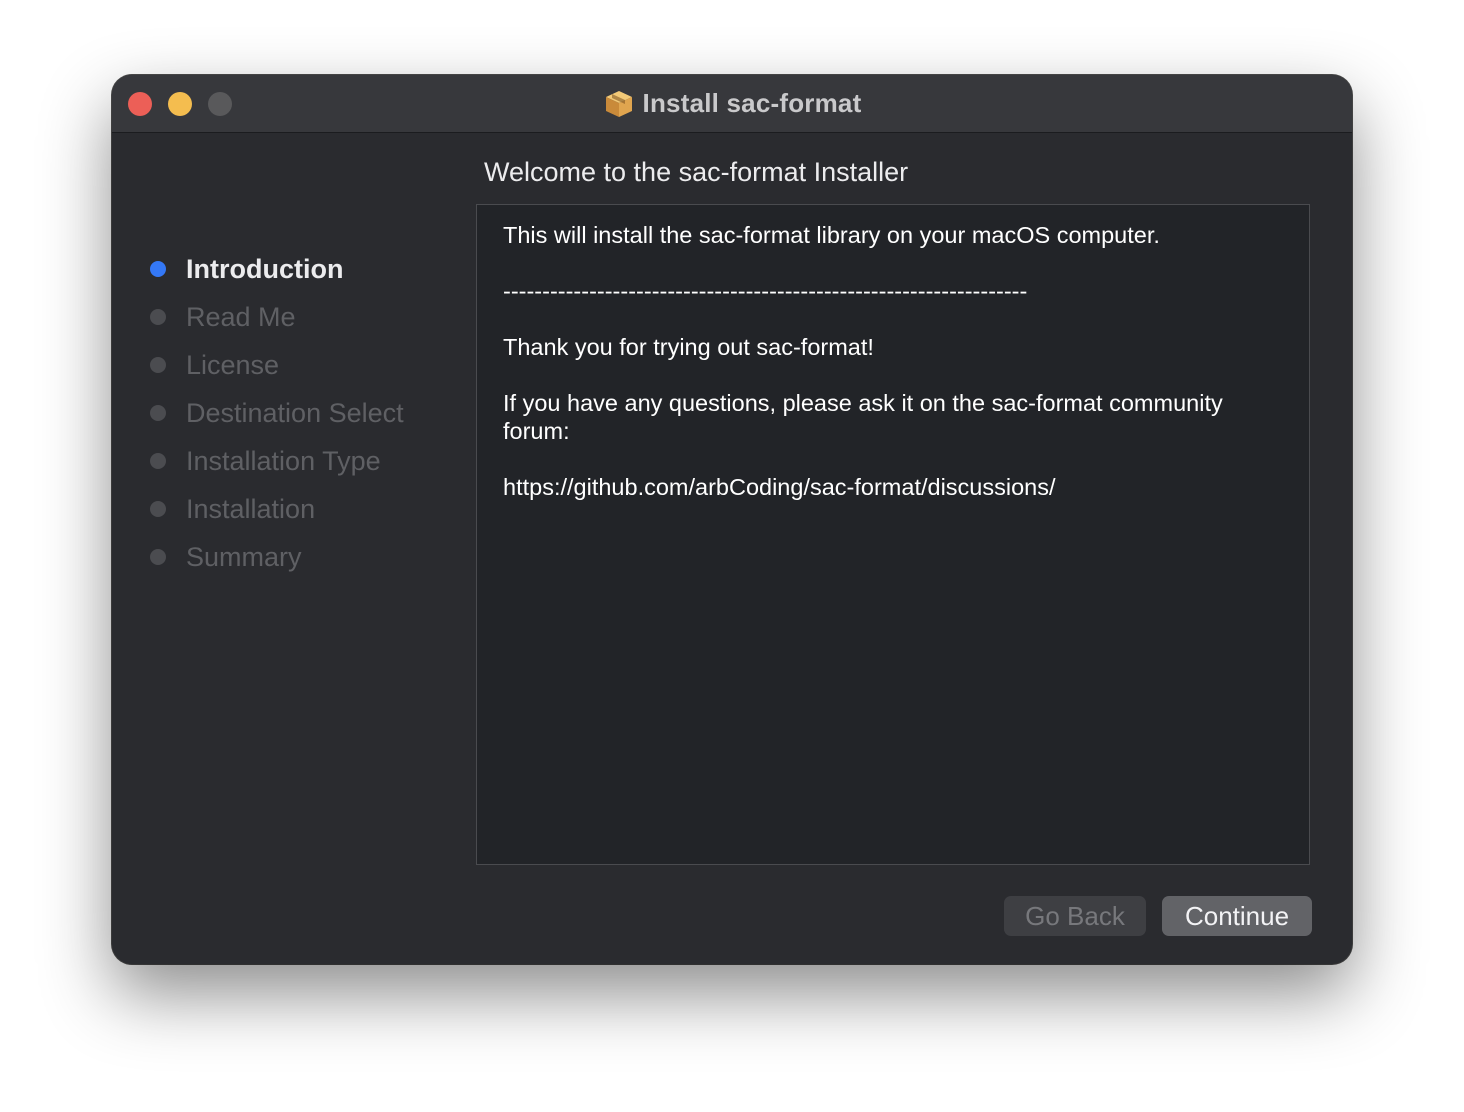  Describe the element at coordinates (310, 365) in the screenshot. I see `step-license: License` at that location.